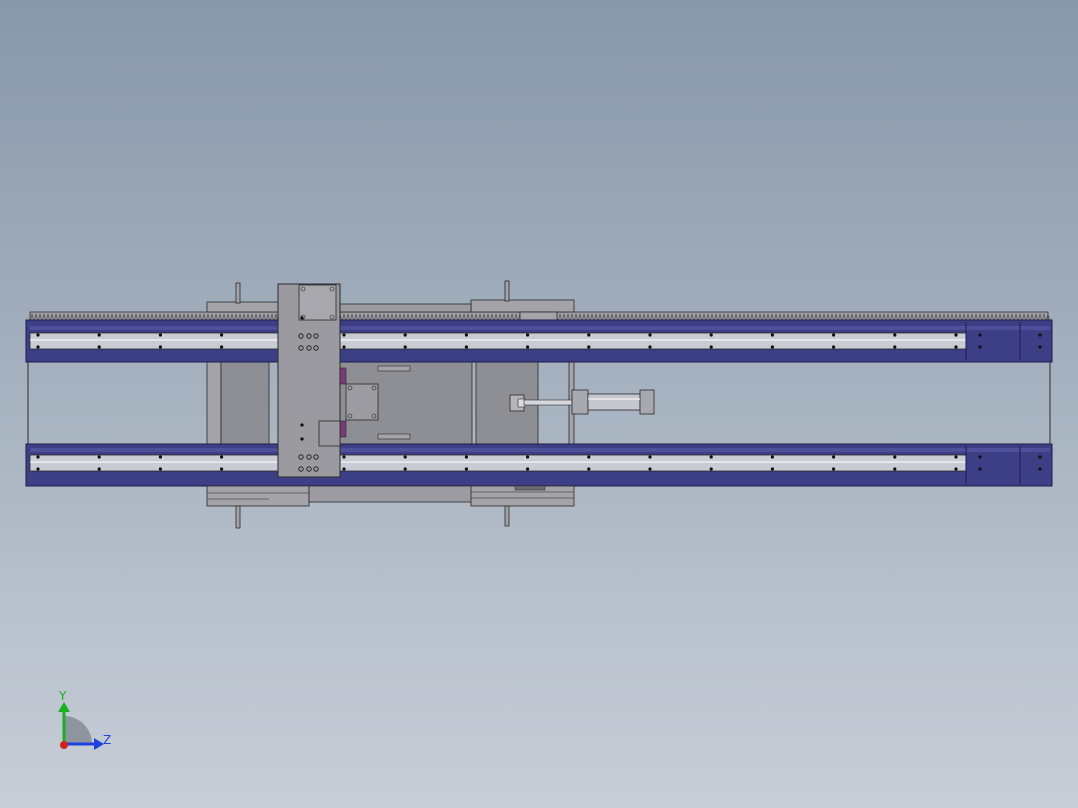 This screenshot has height=808, width=1078. What do you see at coordinates (405, 308) in the screenshot?
I see `upper-cover-plate` at bounding box center [405, 308].